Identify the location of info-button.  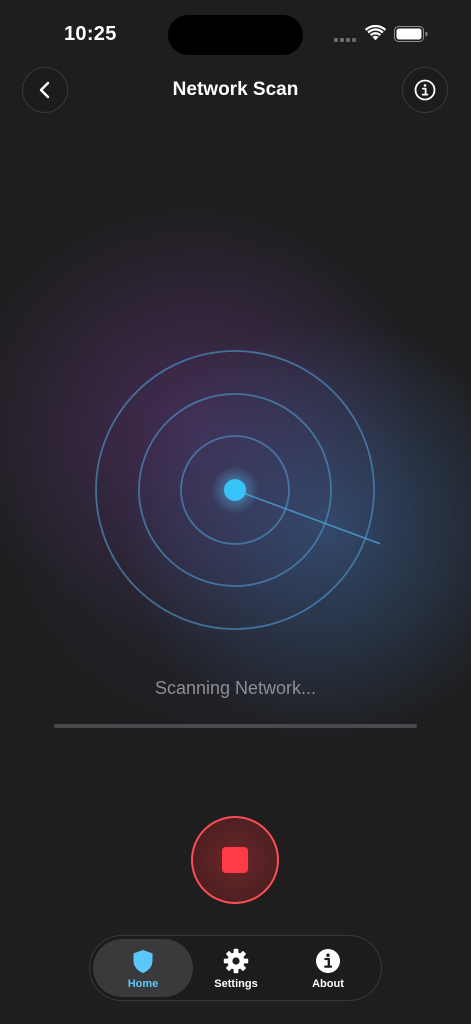
(425, 90).